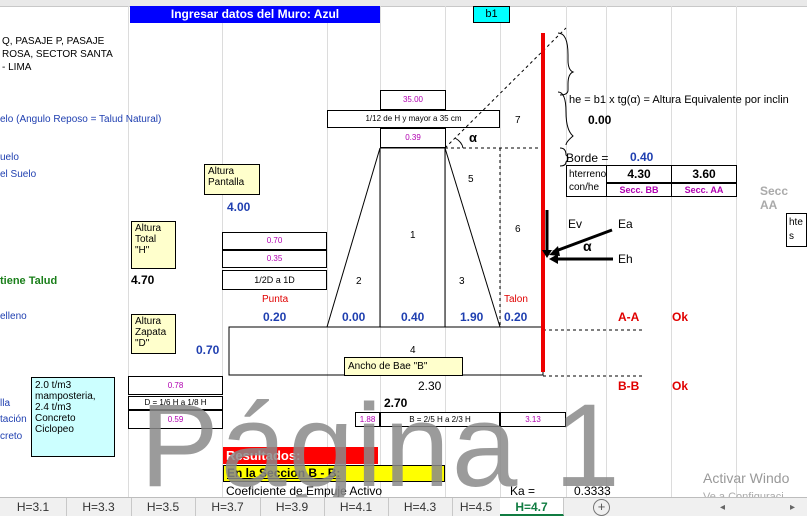 The height and width of the screenshot is (516, 807). What do you see at coordinates (639, 174) in the screenshot?
I see `bb-value: 4.30` at bounding box center [639, 174].